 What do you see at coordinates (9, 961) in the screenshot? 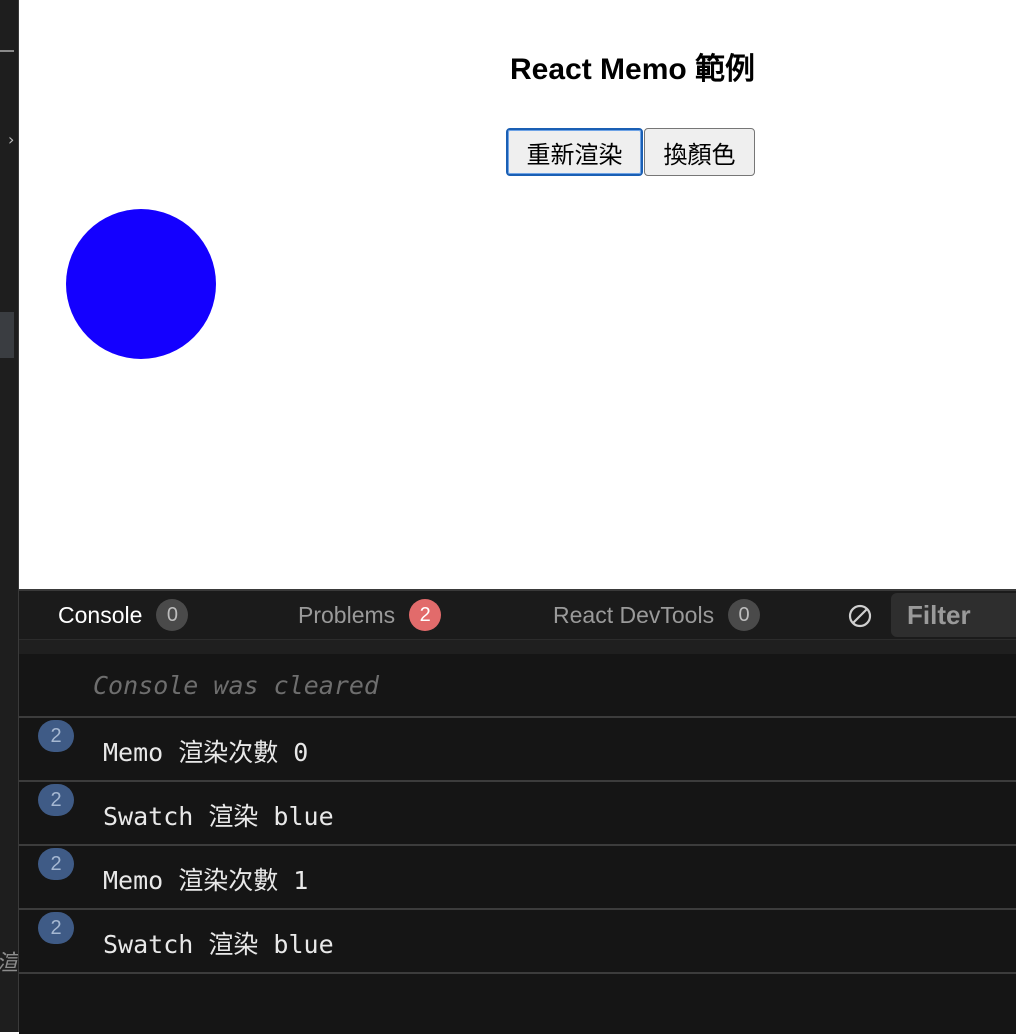
I see `editor-text-fragment: 渲` at bounding box center [9, 961].